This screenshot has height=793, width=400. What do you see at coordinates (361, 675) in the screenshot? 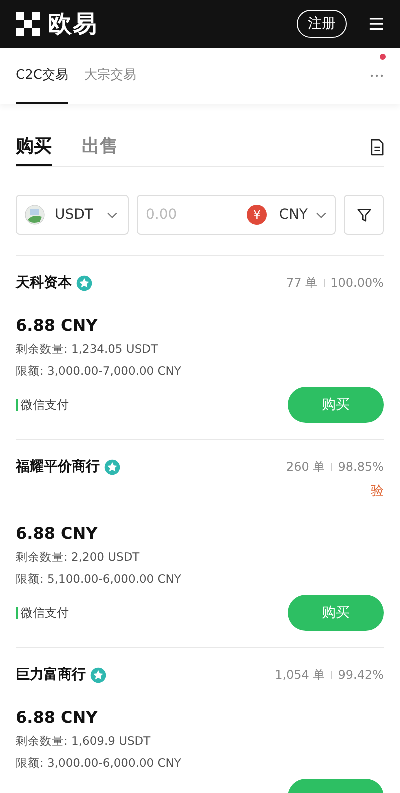
I see `completion-rate: 99.42%` at bounding box center [361, 675].